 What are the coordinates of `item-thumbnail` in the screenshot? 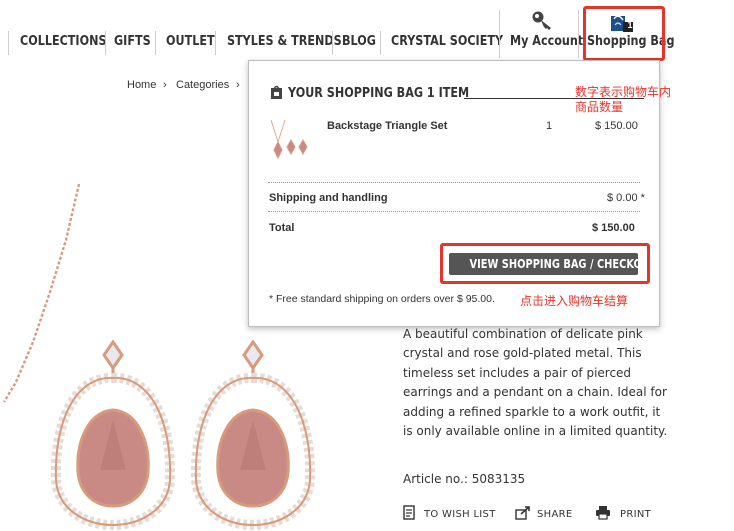 It's located at (290, 139).